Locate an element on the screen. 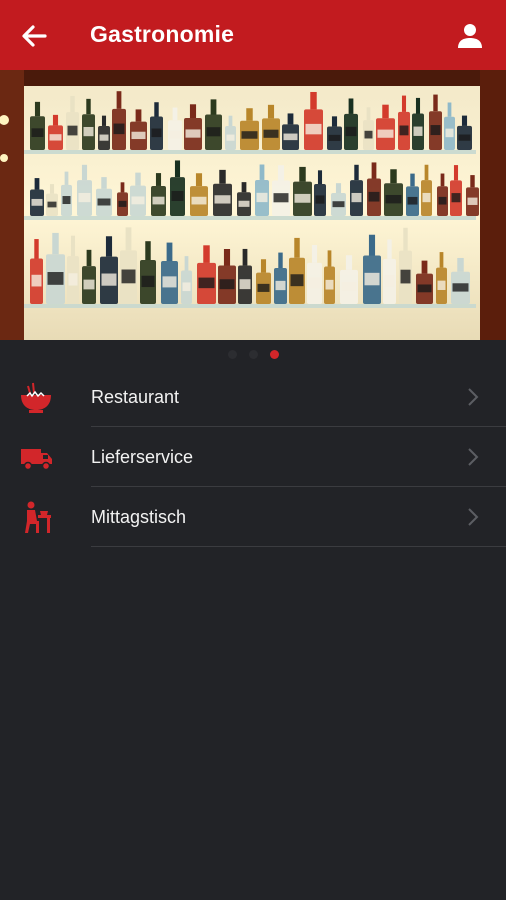  divider is located at coordinates (298, 546).